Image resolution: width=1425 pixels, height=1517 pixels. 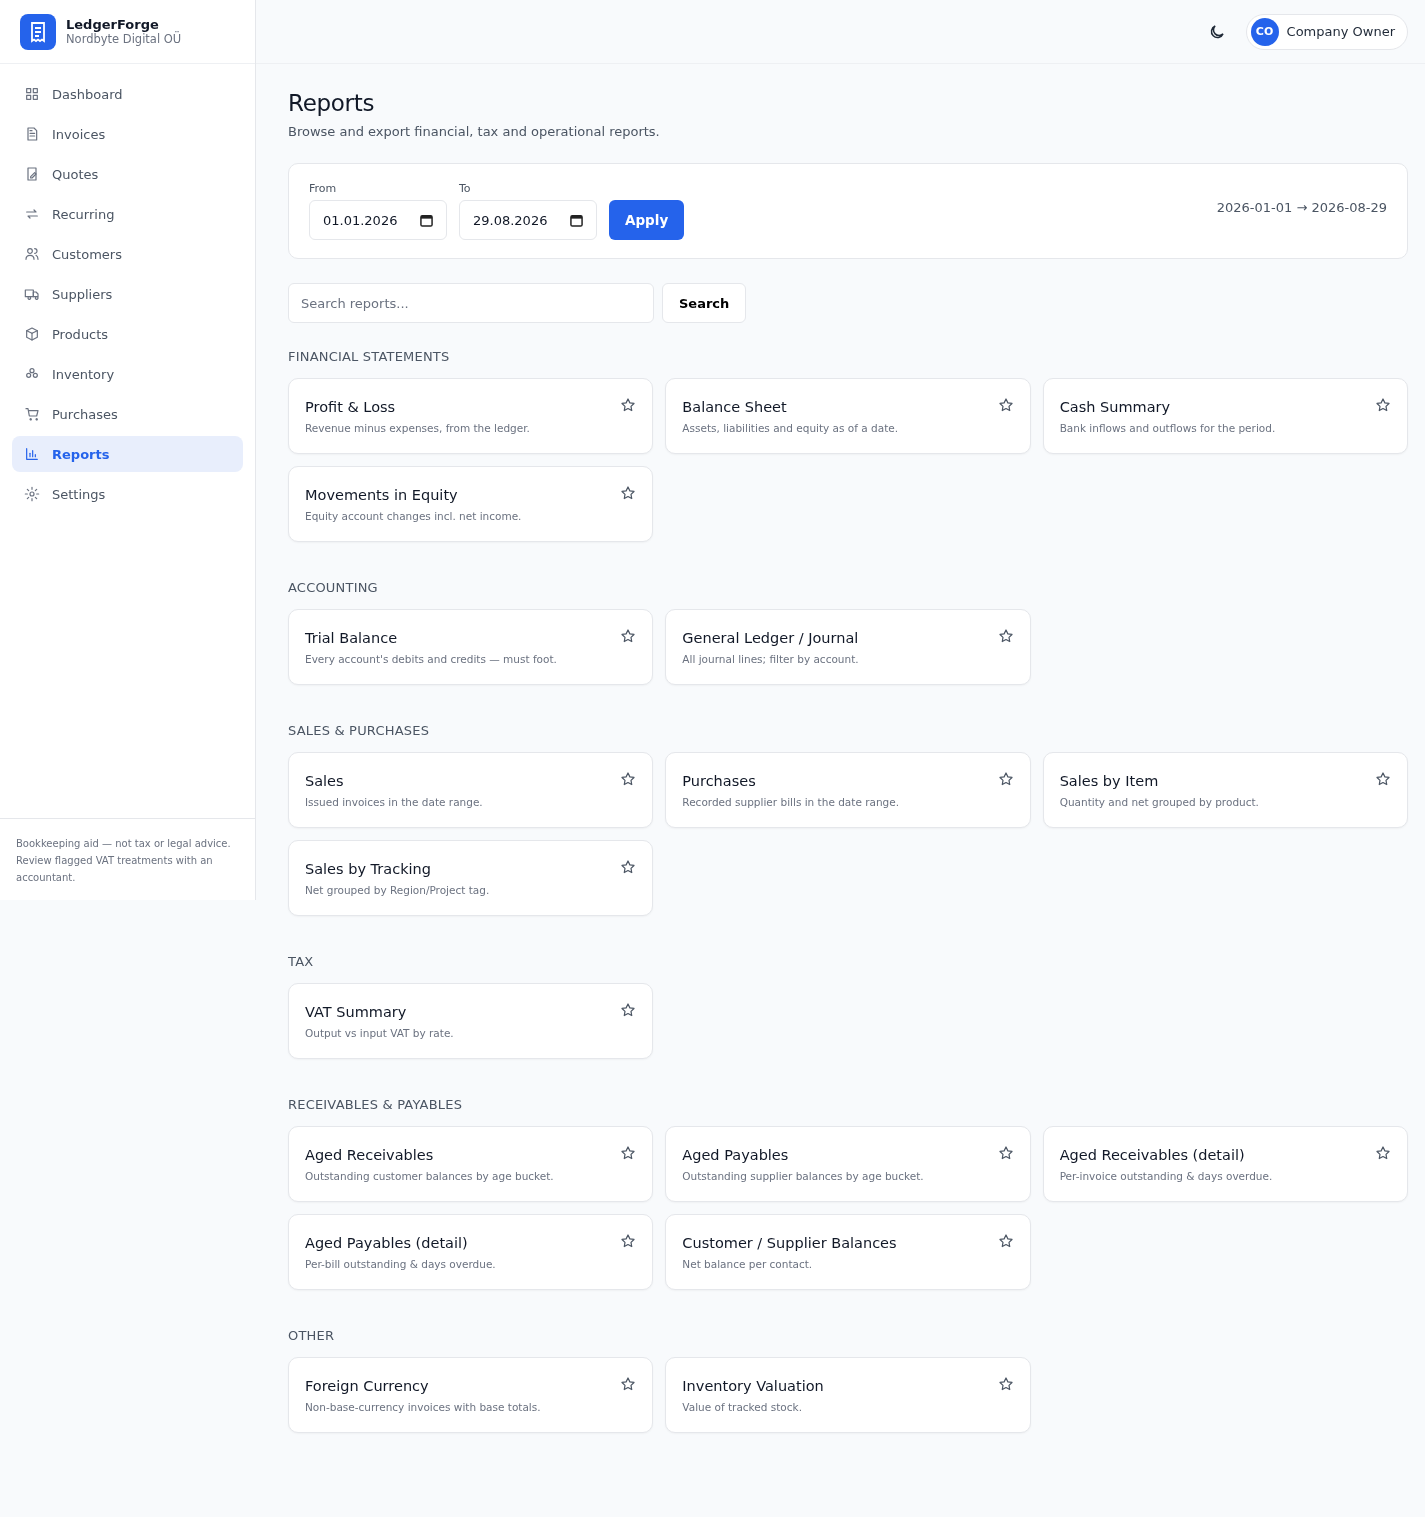 What do you see at coordinates (1301, 207) in the screenshot?
I see `date-range-text: 2026-01-01 → 2026-08-29` at bounding box center [1301, 207].